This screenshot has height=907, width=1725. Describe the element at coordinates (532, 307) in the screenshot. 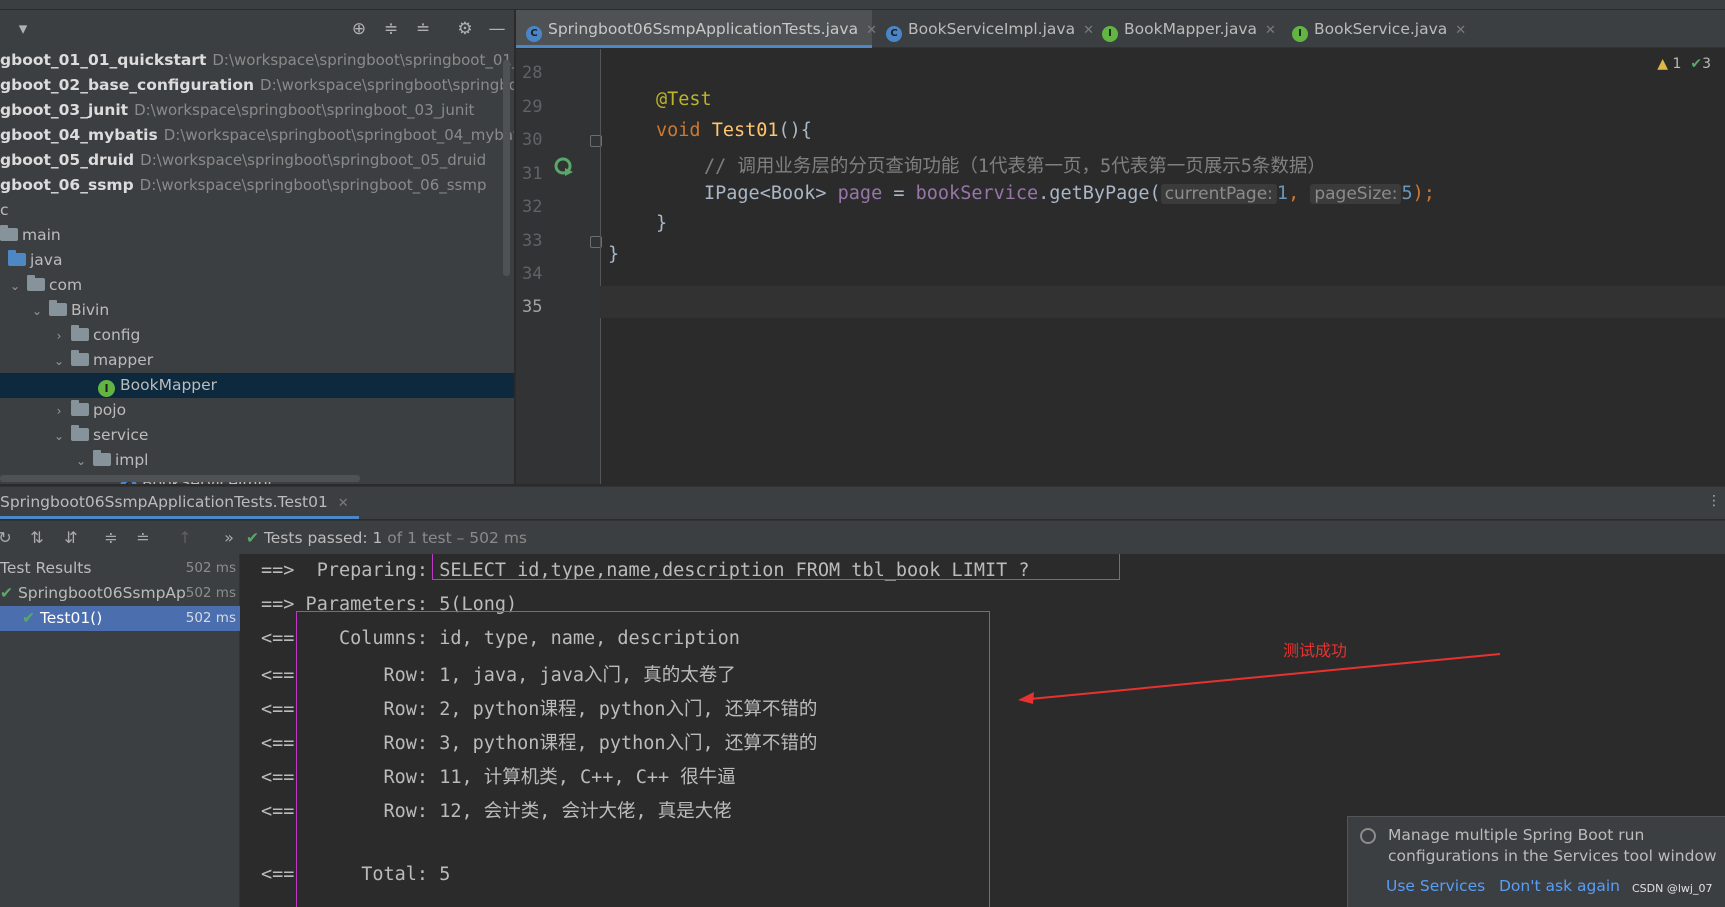

I see `line-number: 35` at that location.